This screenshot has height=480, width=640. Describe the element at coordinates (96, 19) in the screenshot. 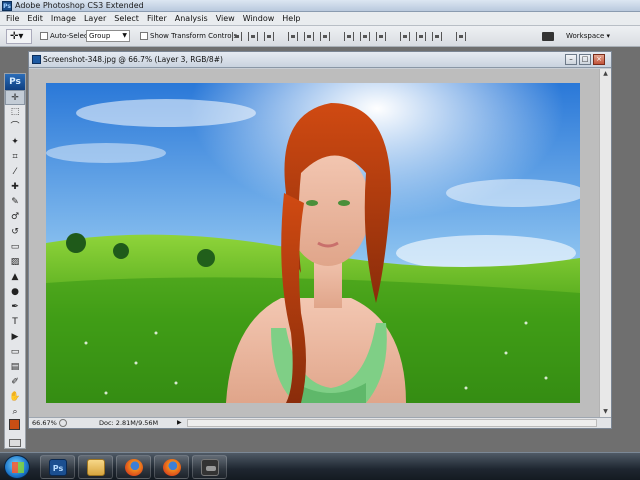

I see `menu-layer: Layer` at that location.